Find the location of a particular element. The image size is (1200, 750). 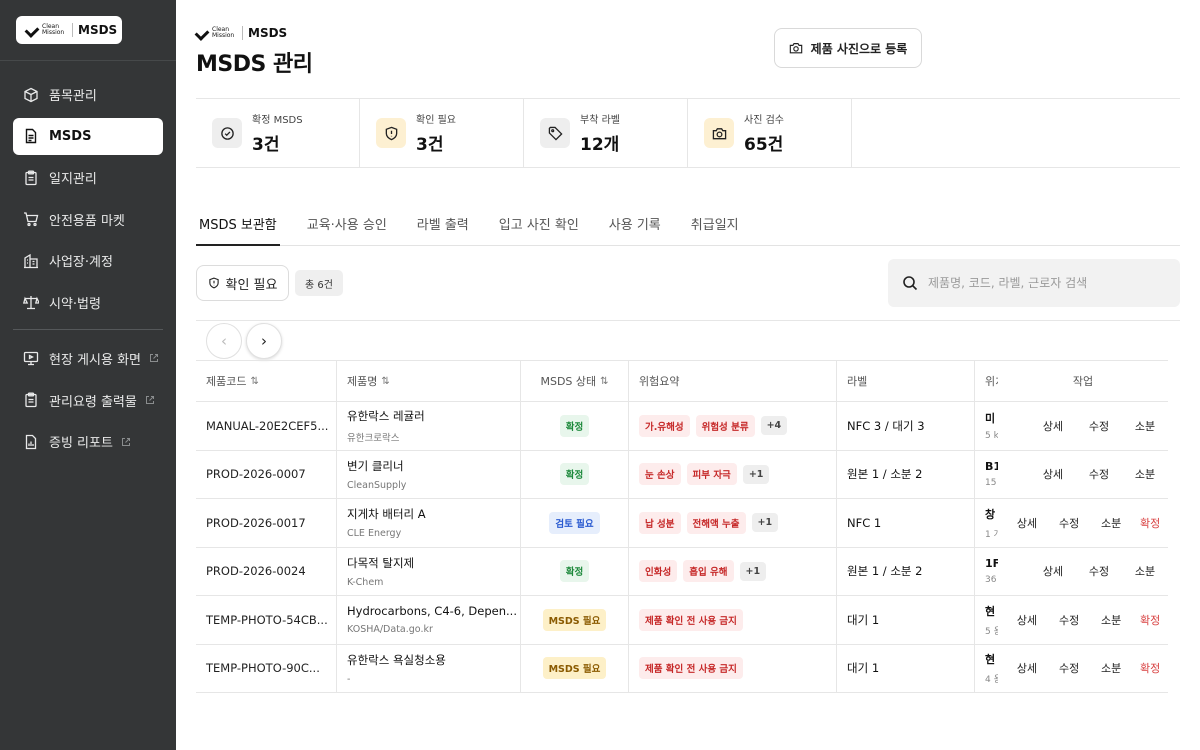

brand-small-text: Clean Mission is located at coordinates (53, 29).